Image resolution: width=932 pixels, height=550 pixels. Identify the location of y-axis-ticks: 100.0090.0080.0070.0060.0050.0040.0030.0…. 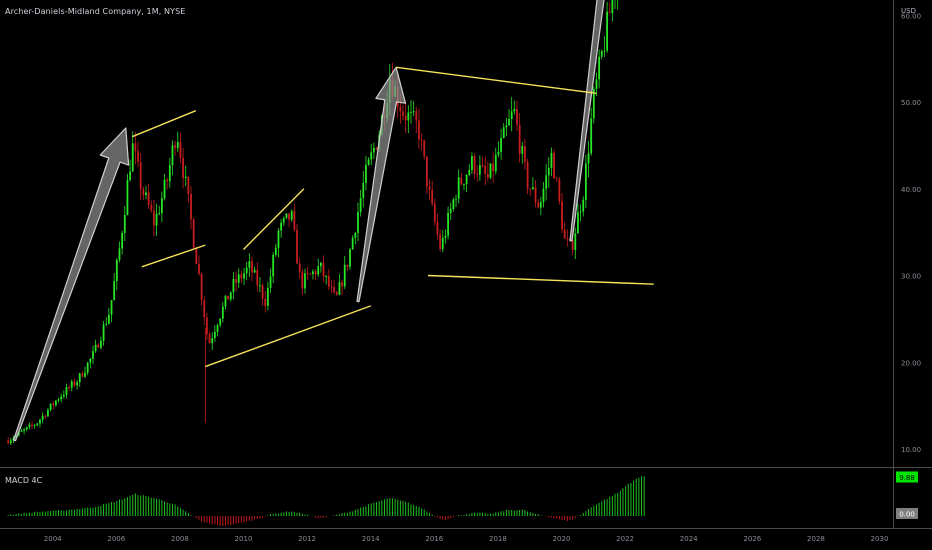
(911, 233).